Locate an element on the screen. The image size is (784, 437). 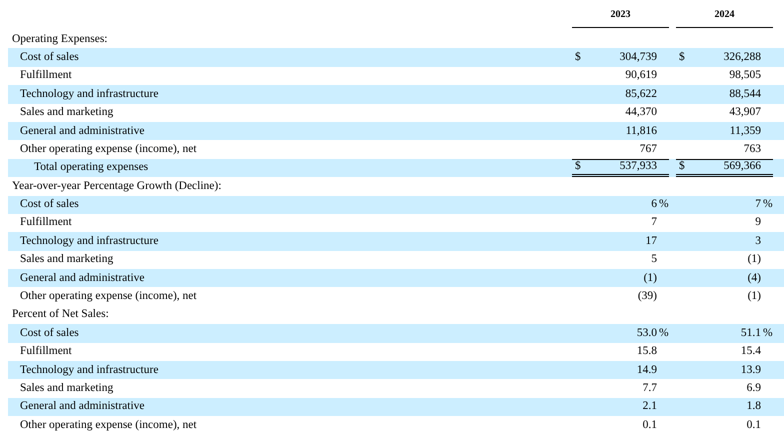
table-cell: 6 is located at coordinates (654, 204).